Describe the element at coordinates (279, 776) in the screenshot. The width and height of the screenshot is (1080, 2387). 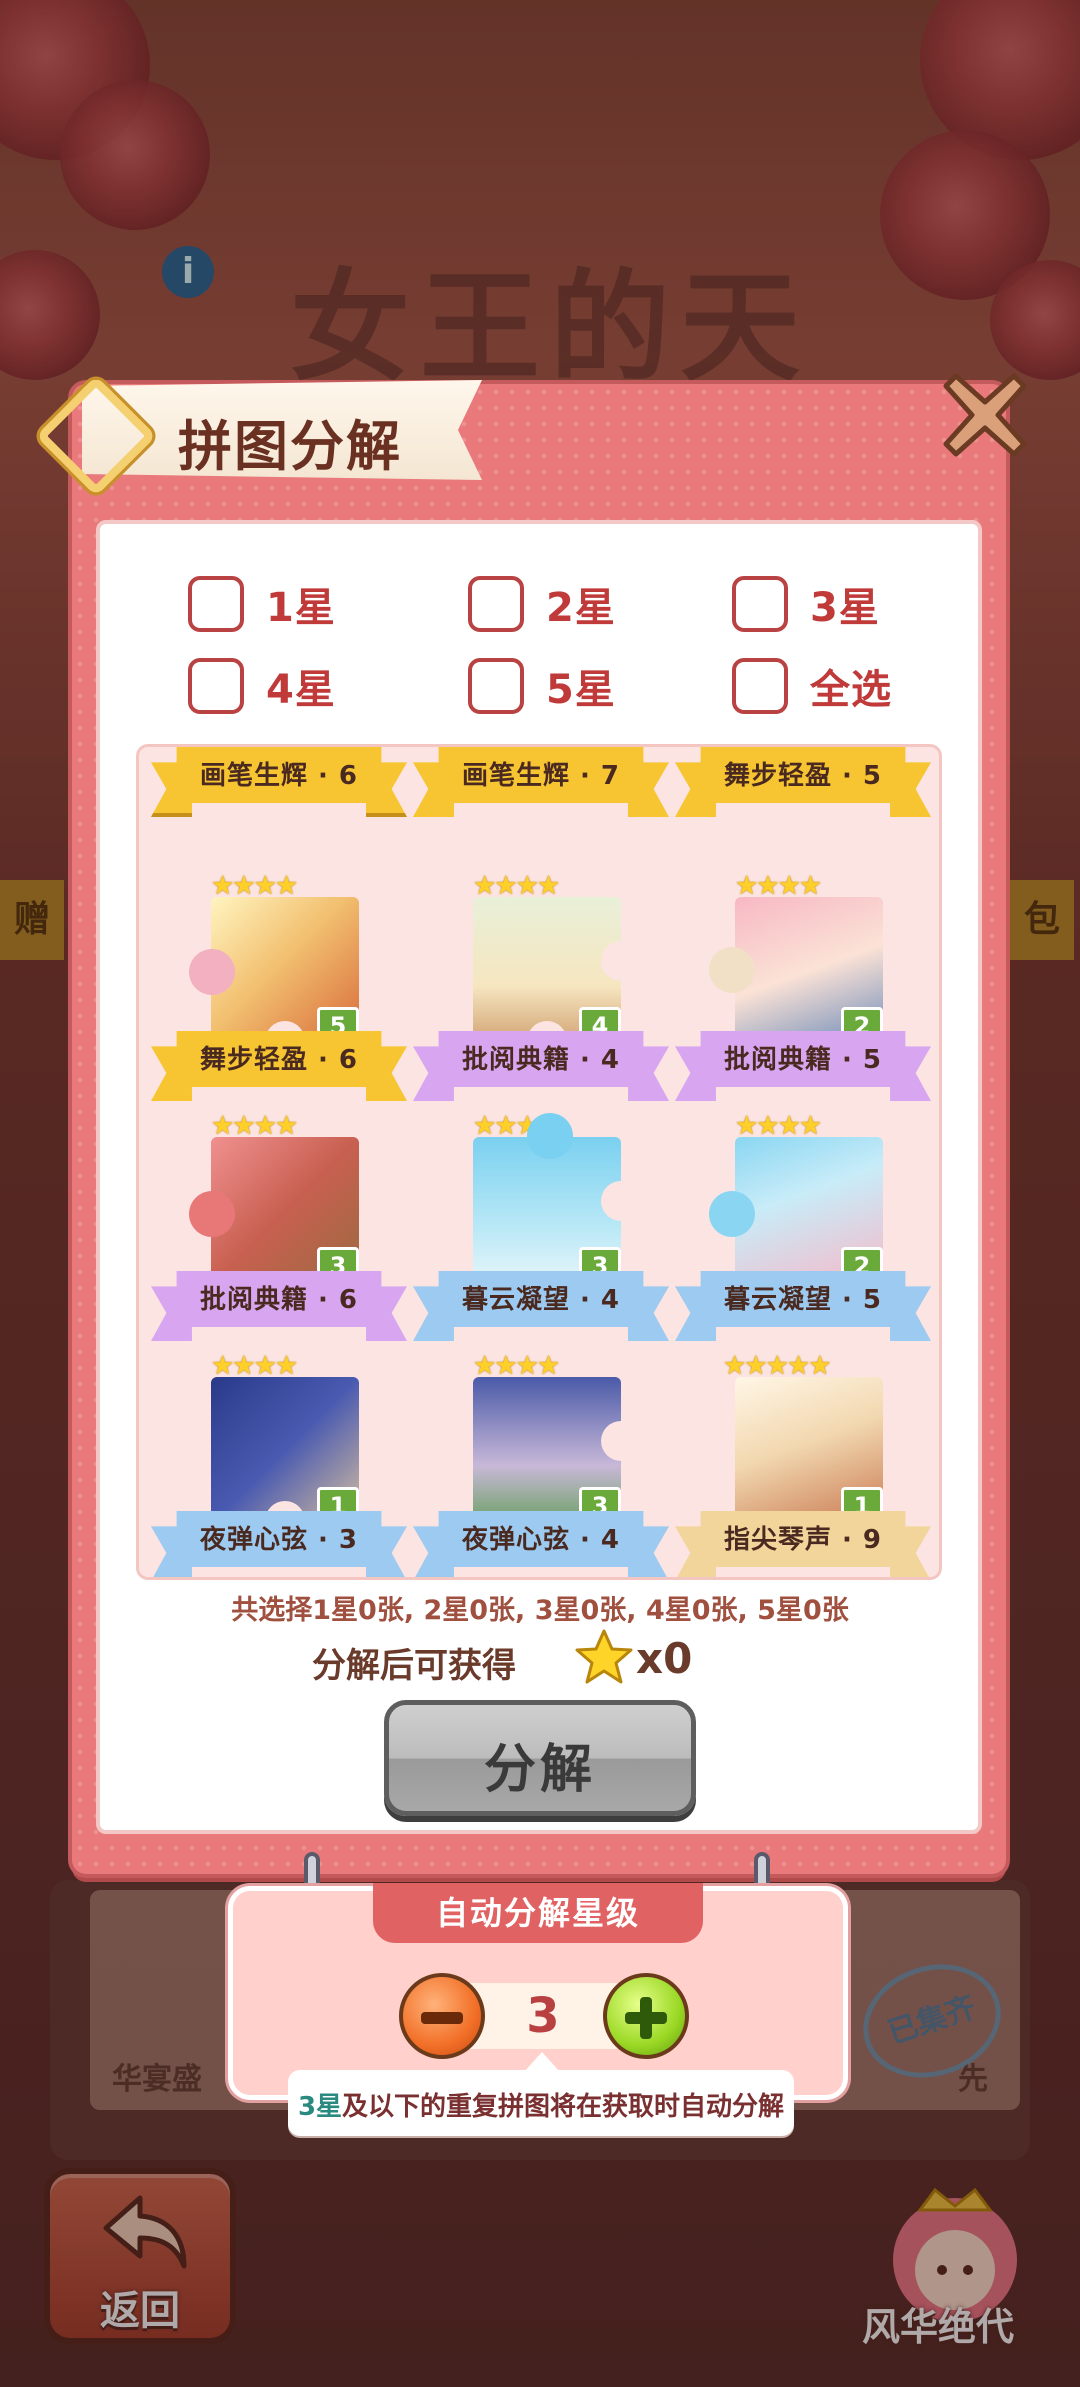
I see `piece-name: 画笔生辉 · 6` at that location.